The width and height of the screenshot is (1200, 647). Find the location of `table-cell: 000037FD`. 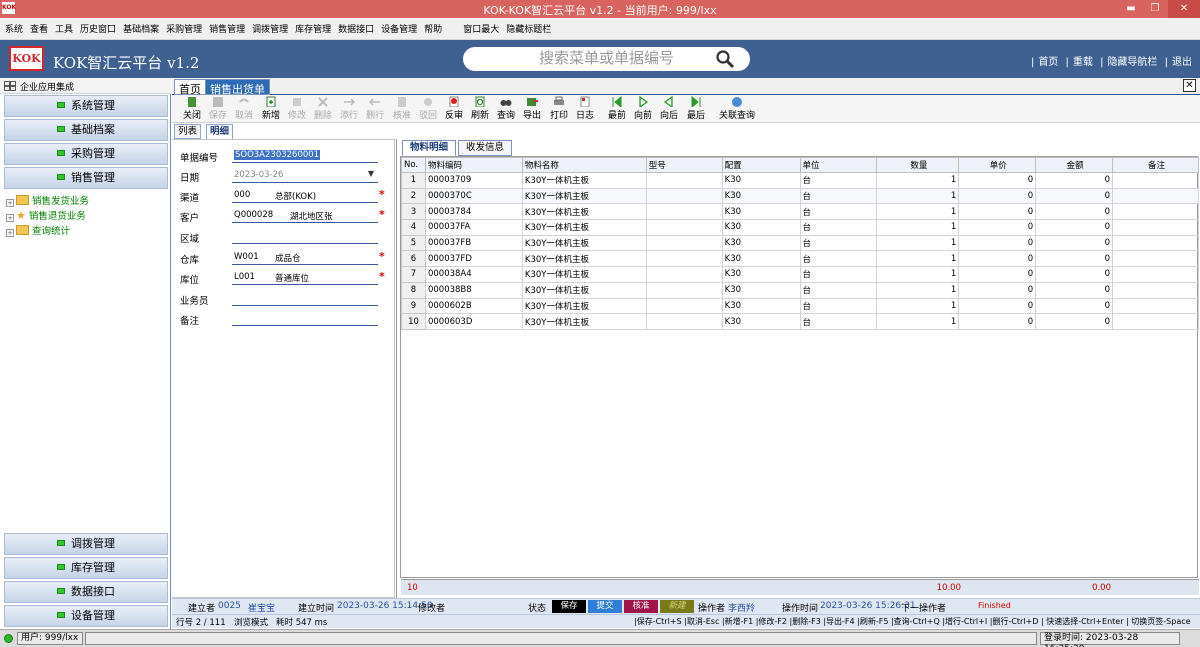

table-cell: 000037FD is located at coordinates (473, 259).